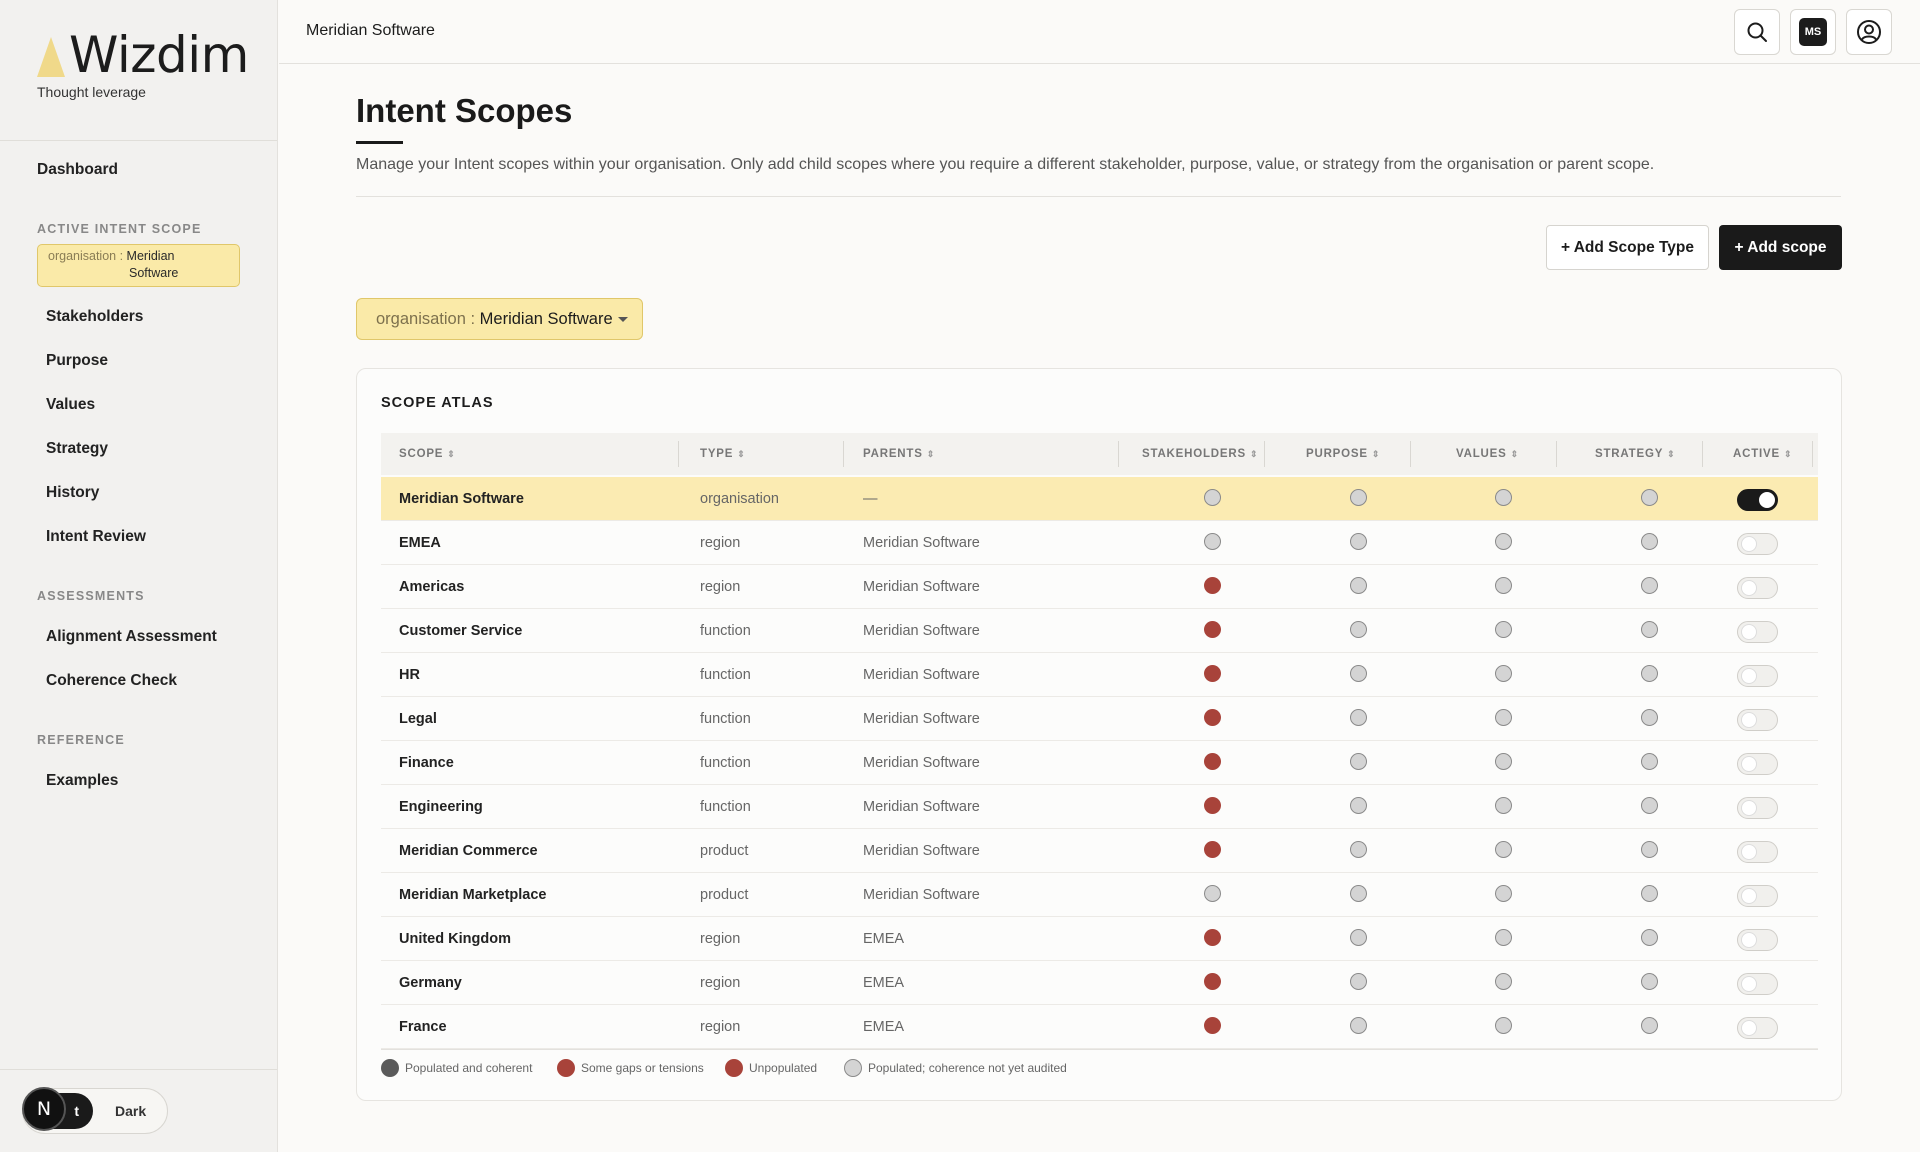 This screenshot has height=1152, width=1920. Describe the element at coordinates (1635, 454) in the screenshot. I see `column-header-strategy: STRATEGY ⇕` at that location.